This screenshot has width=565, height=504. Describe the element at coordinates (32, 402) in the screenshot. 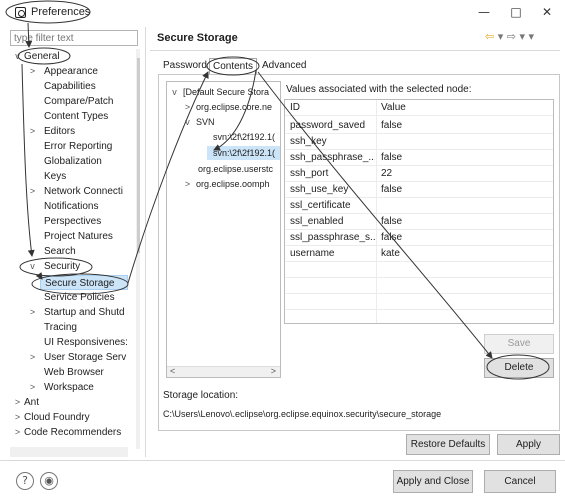

I see `tree-item-label: Ant` at that location.